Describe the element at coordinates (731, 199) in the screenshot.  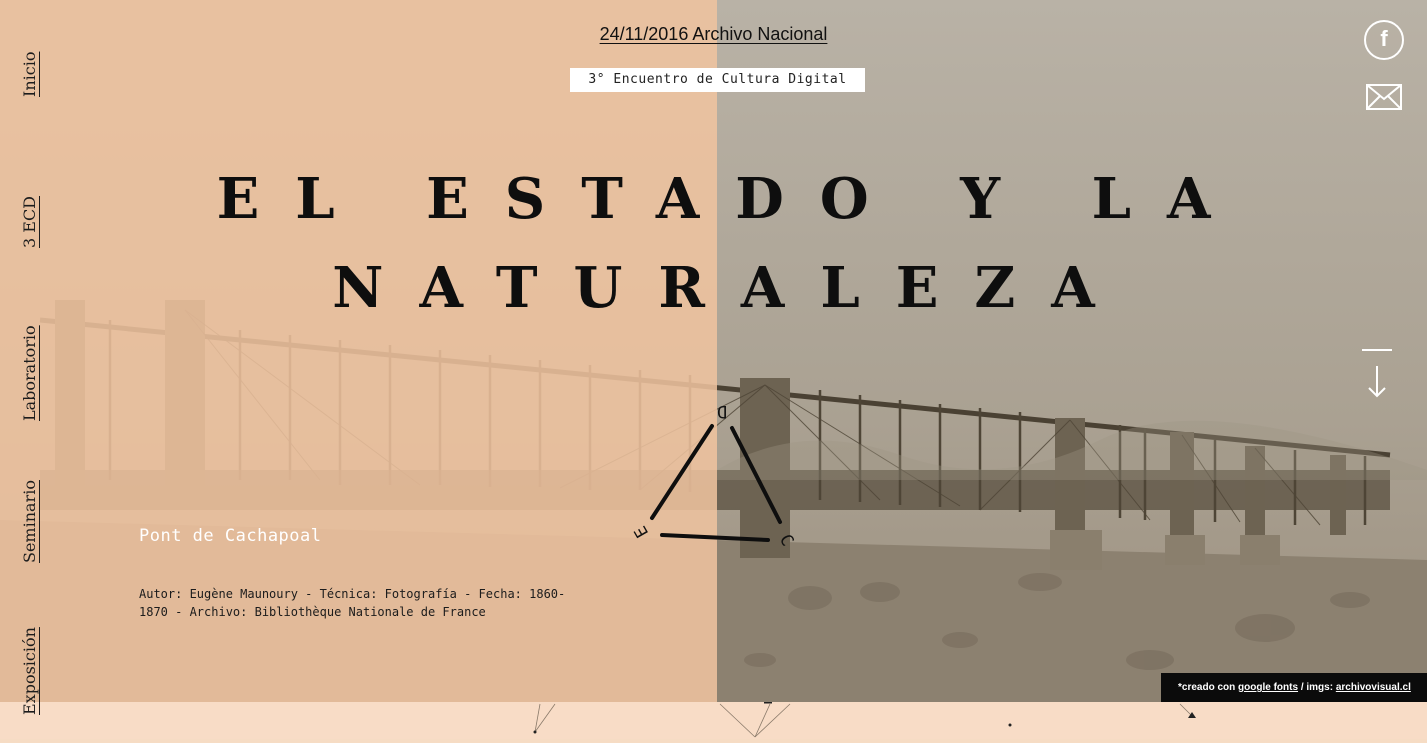
I see `page-title-line1: EL ESTADO Y LA` at that location.